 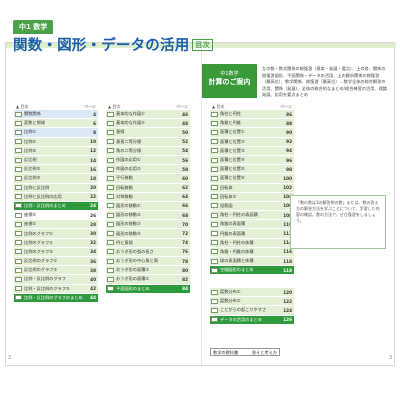 I want to click on toc-item-page: 38, so click(x=93, y=270).